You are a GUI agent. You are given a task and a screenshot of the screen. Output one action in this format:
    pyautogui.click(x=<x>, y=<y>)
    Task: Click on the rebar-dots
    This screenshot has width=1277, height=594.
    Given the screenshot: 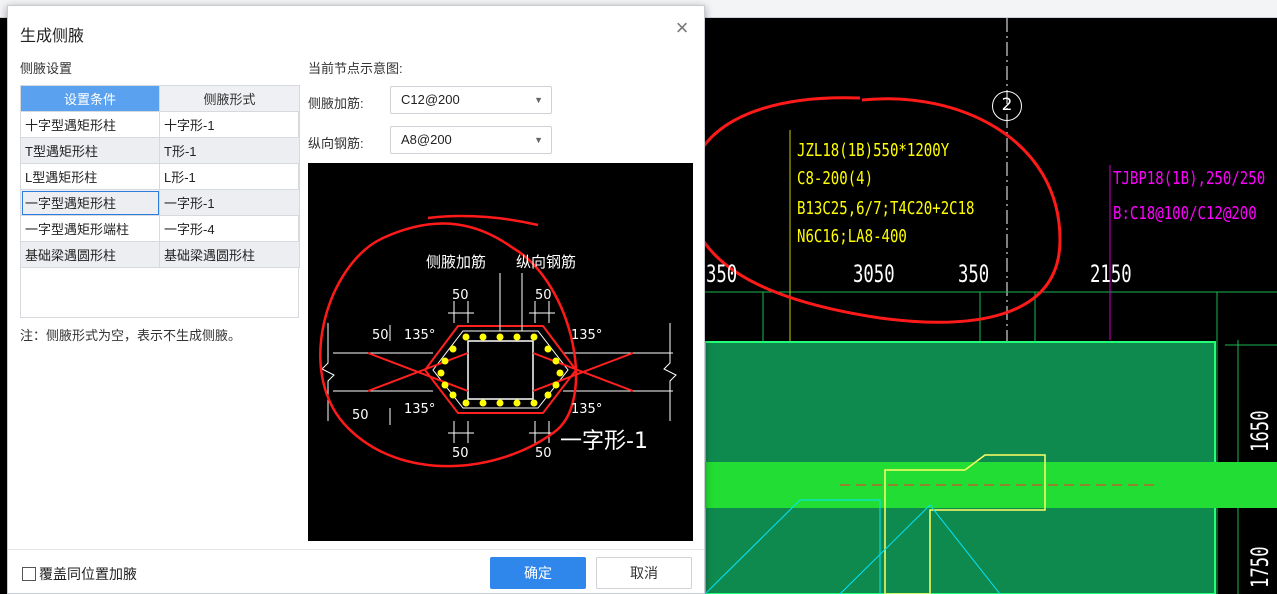 What is the action you would take?
    pyautogui.click(x=500, y=370)
    